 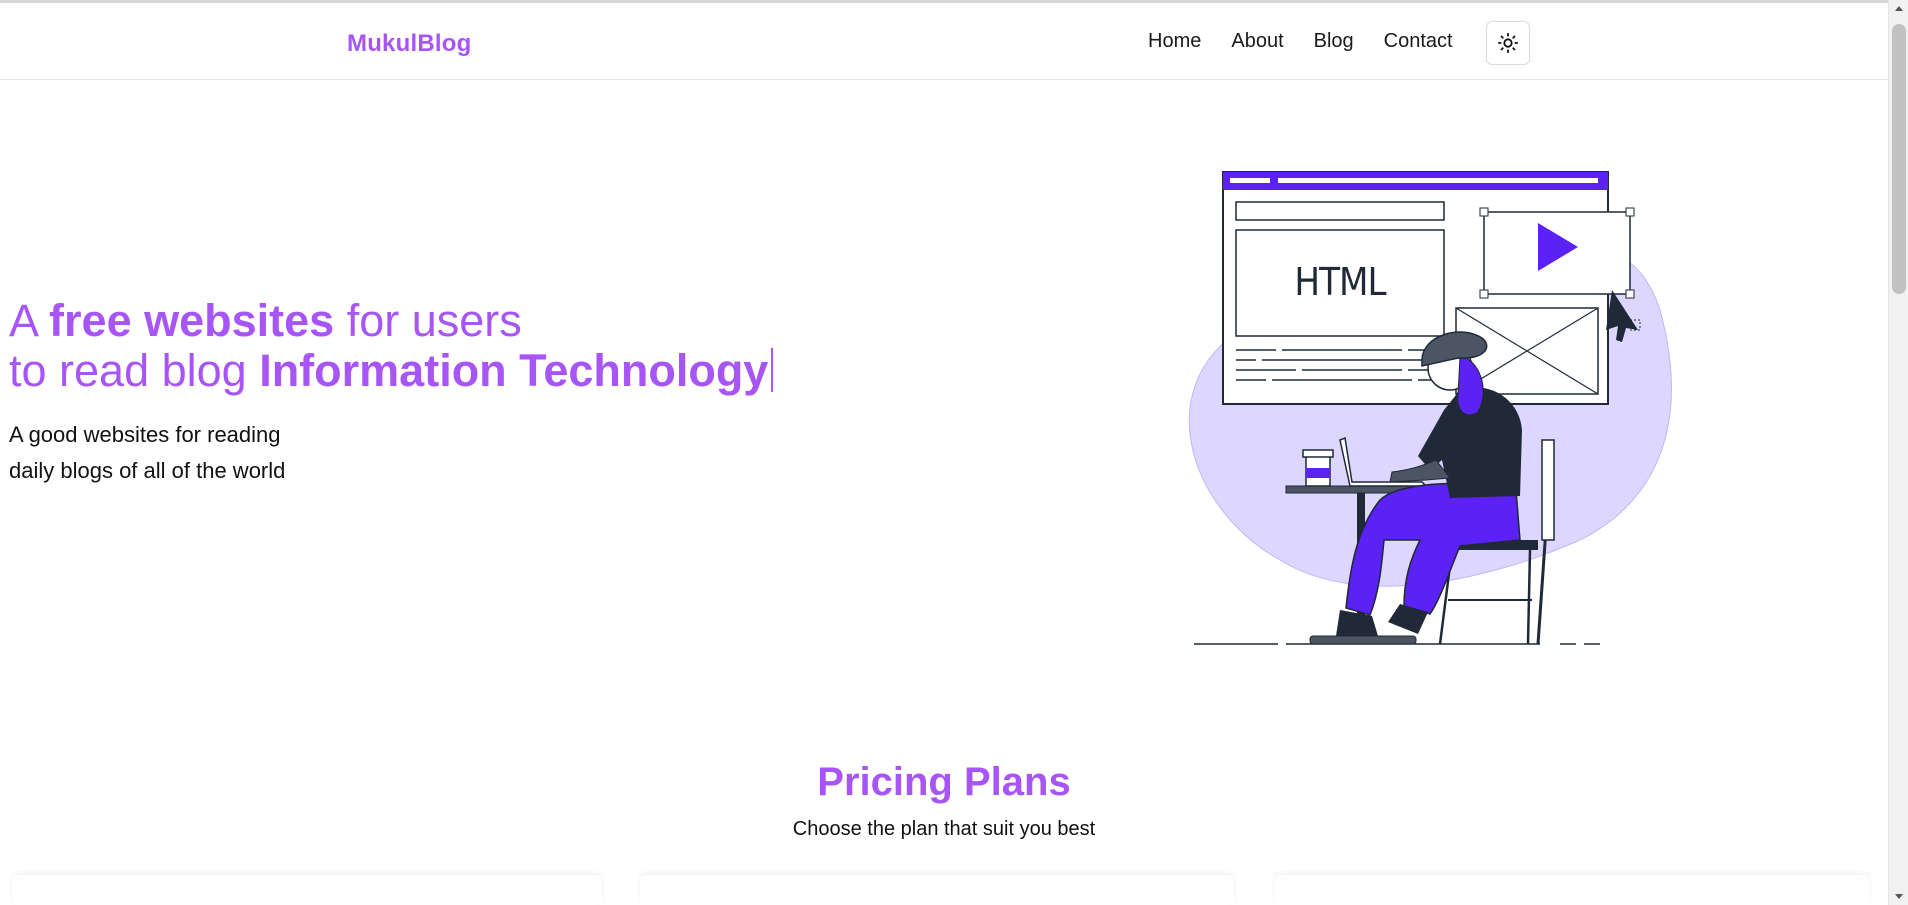 I want to click on scroll-down-arrow-icon, so click(x=1899, y=896).